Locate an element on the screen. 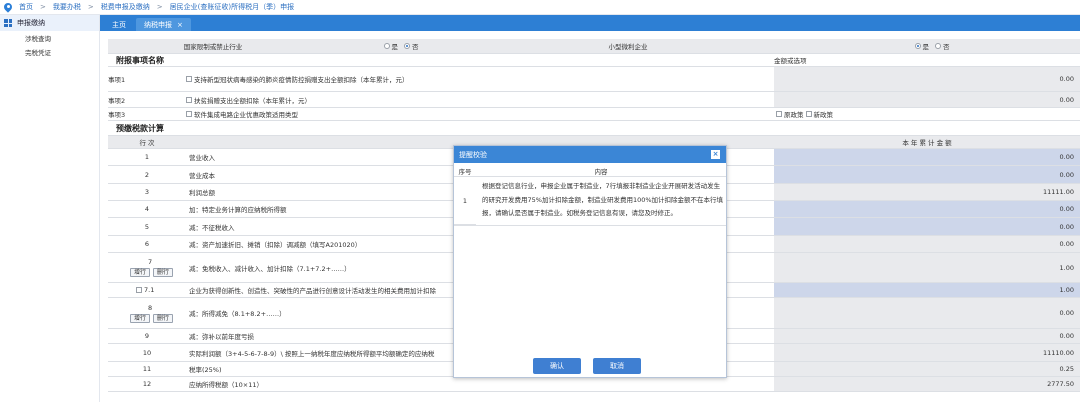  row-number: 2 is located at coordinates (147, 174).